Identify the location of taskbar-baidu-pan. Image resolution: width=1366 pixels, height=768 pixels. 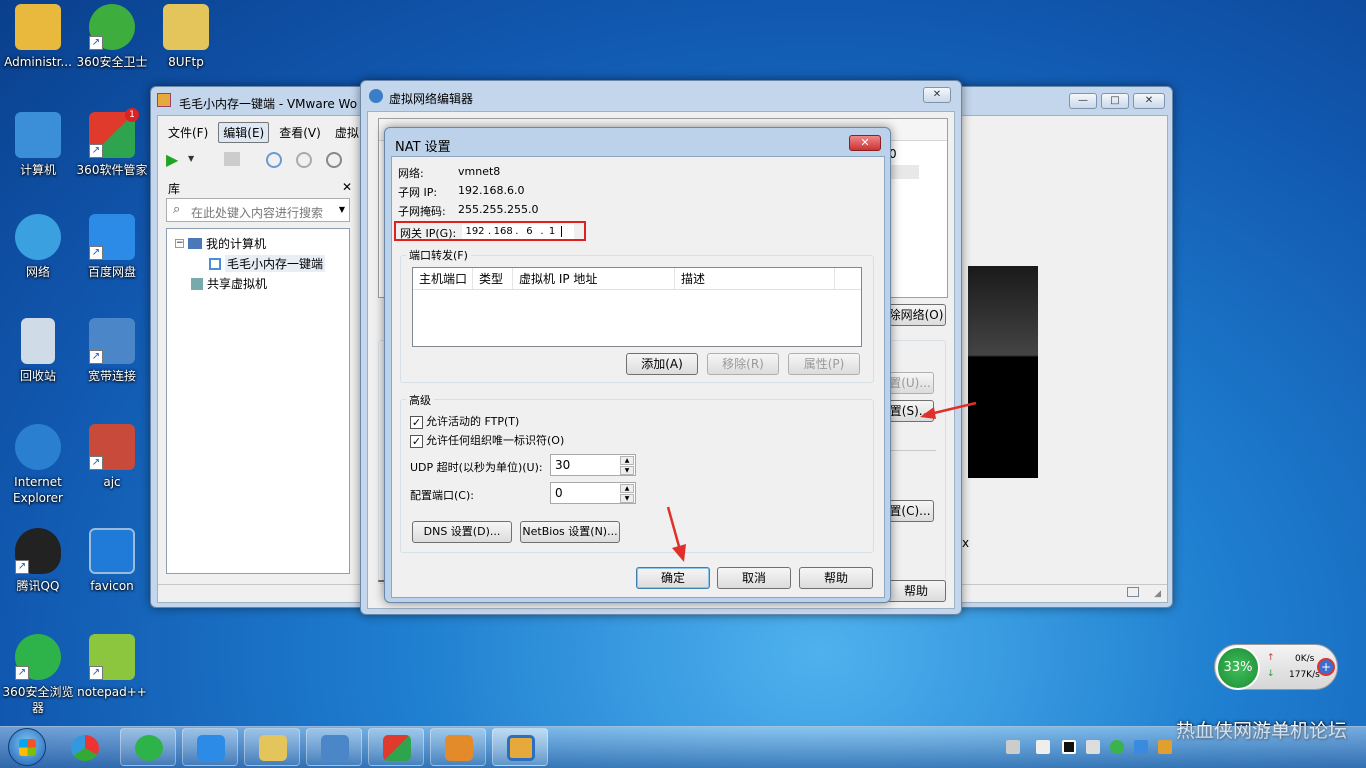
(210, 747).